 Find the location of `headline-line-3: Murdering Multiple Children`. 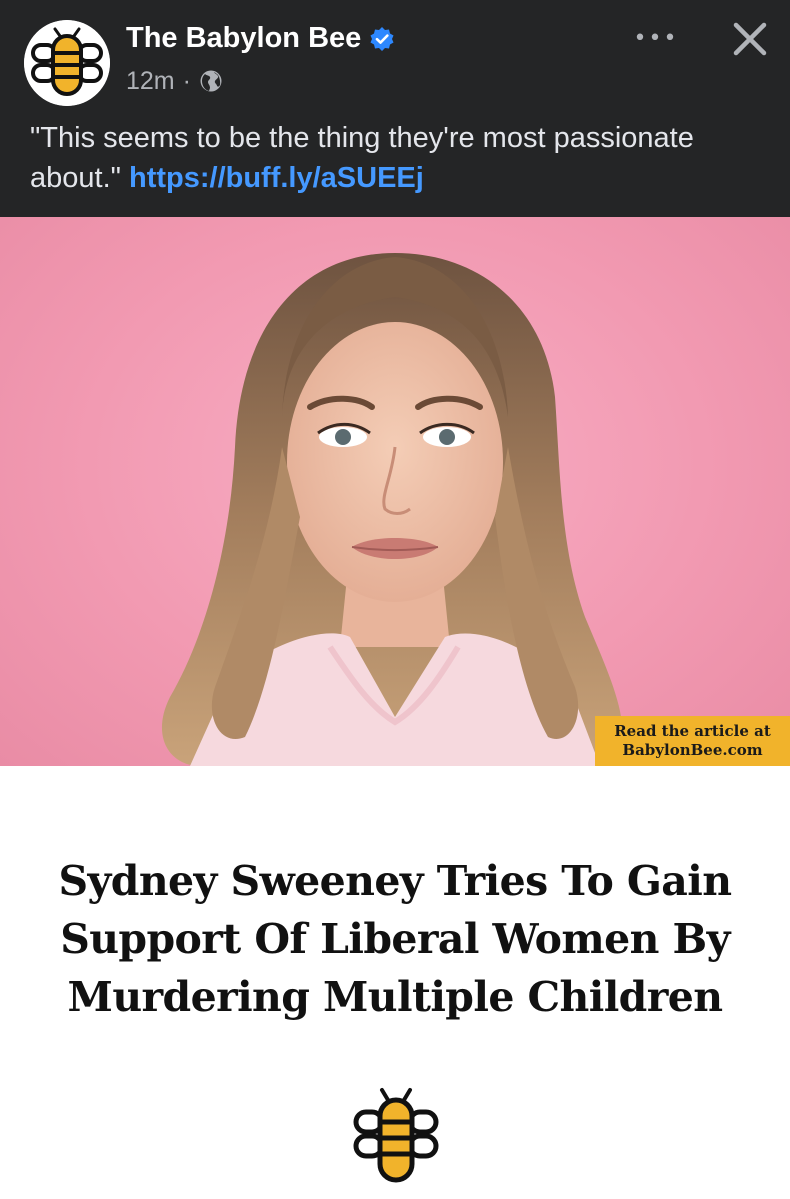

headline-line-3: Murdering Multiple Children is located at coordinates (395, 997).